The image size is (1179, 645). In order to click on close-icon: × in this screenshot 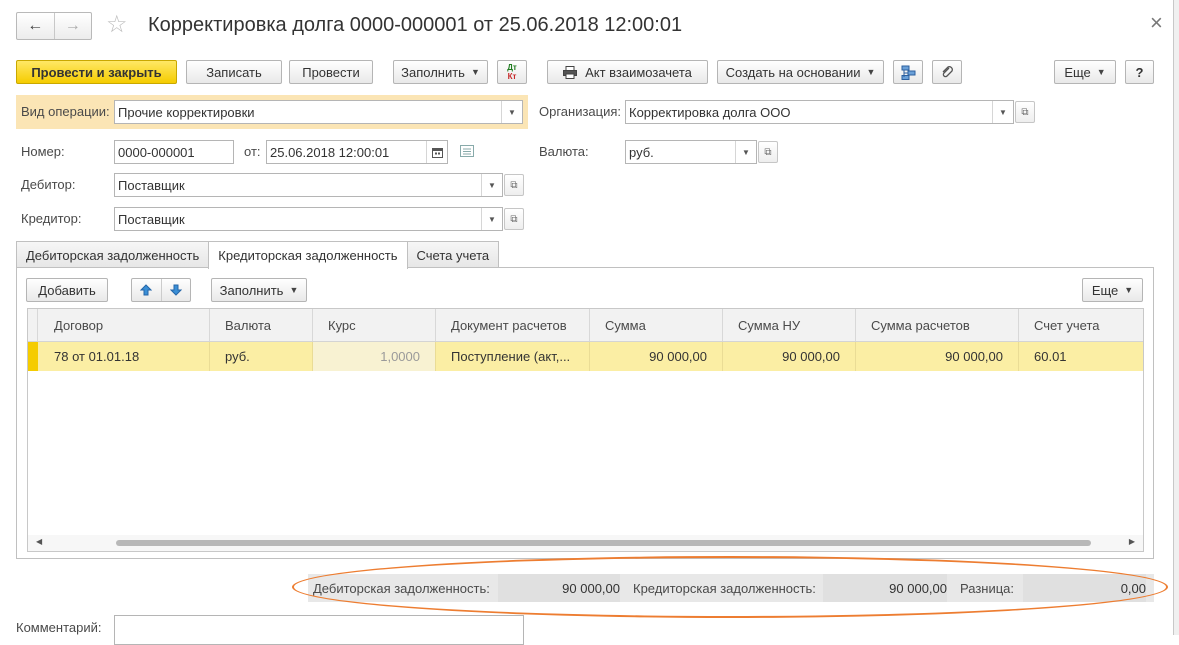, I will do `click(1156, 23)`.